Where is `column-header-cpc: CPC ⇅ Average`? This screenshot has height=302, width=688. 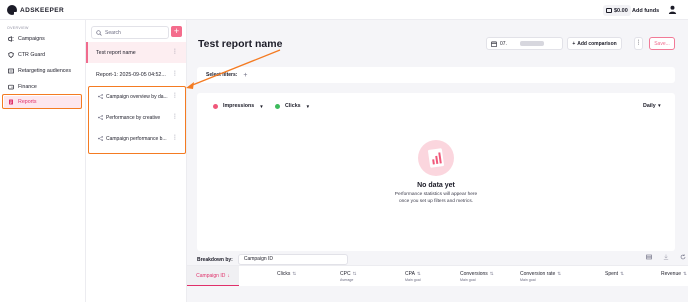 column-header-cpc: CPC ⇅ Average is located at coordinates (348, 276).